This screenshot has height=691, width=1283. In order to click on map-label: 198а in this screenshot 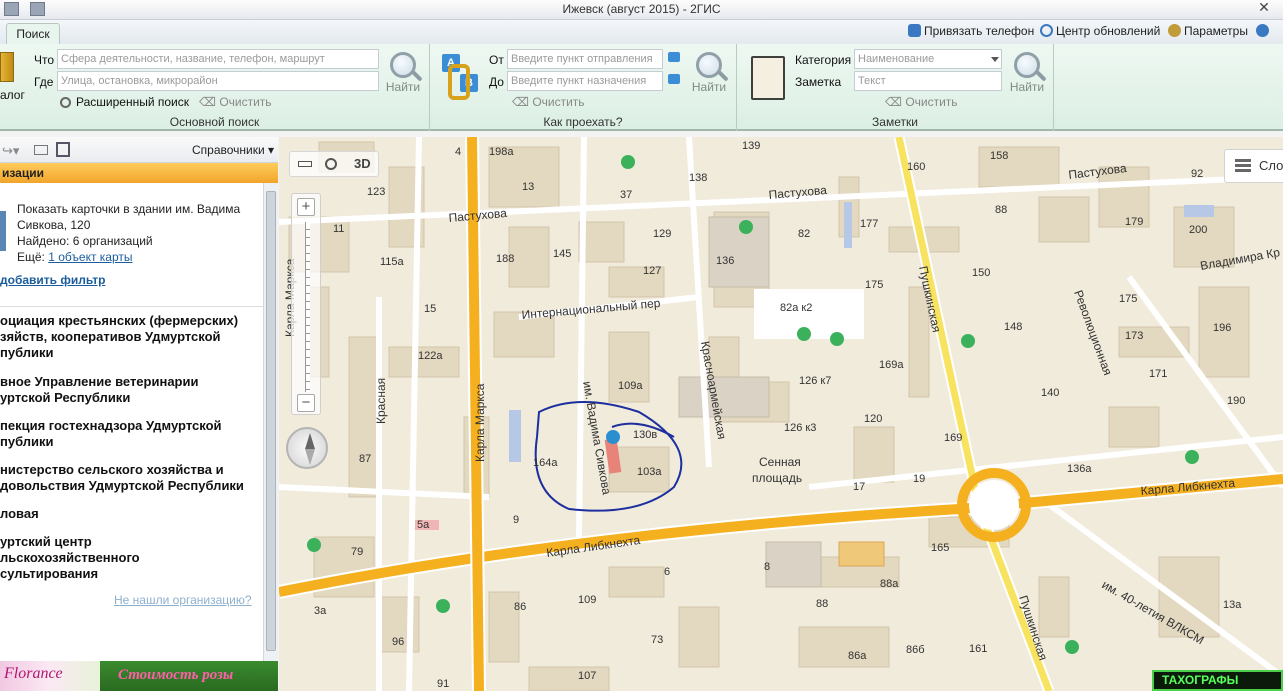, I will do `click(501, 152)`.